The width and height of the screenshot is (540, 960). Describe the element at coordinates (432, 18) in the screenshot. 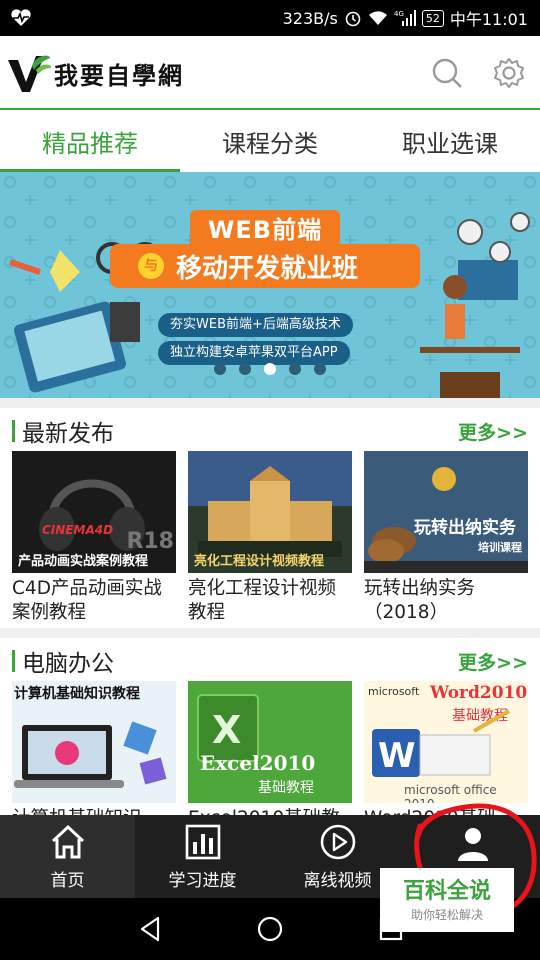

I see `battery-icon: 52` at that location.